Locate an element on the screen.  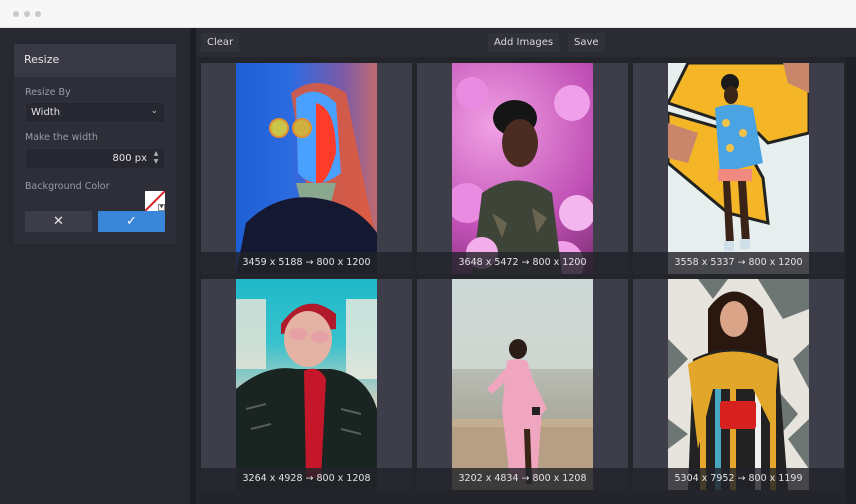
chevron-up-icon: ▲ is located at coordinates (156, 154).